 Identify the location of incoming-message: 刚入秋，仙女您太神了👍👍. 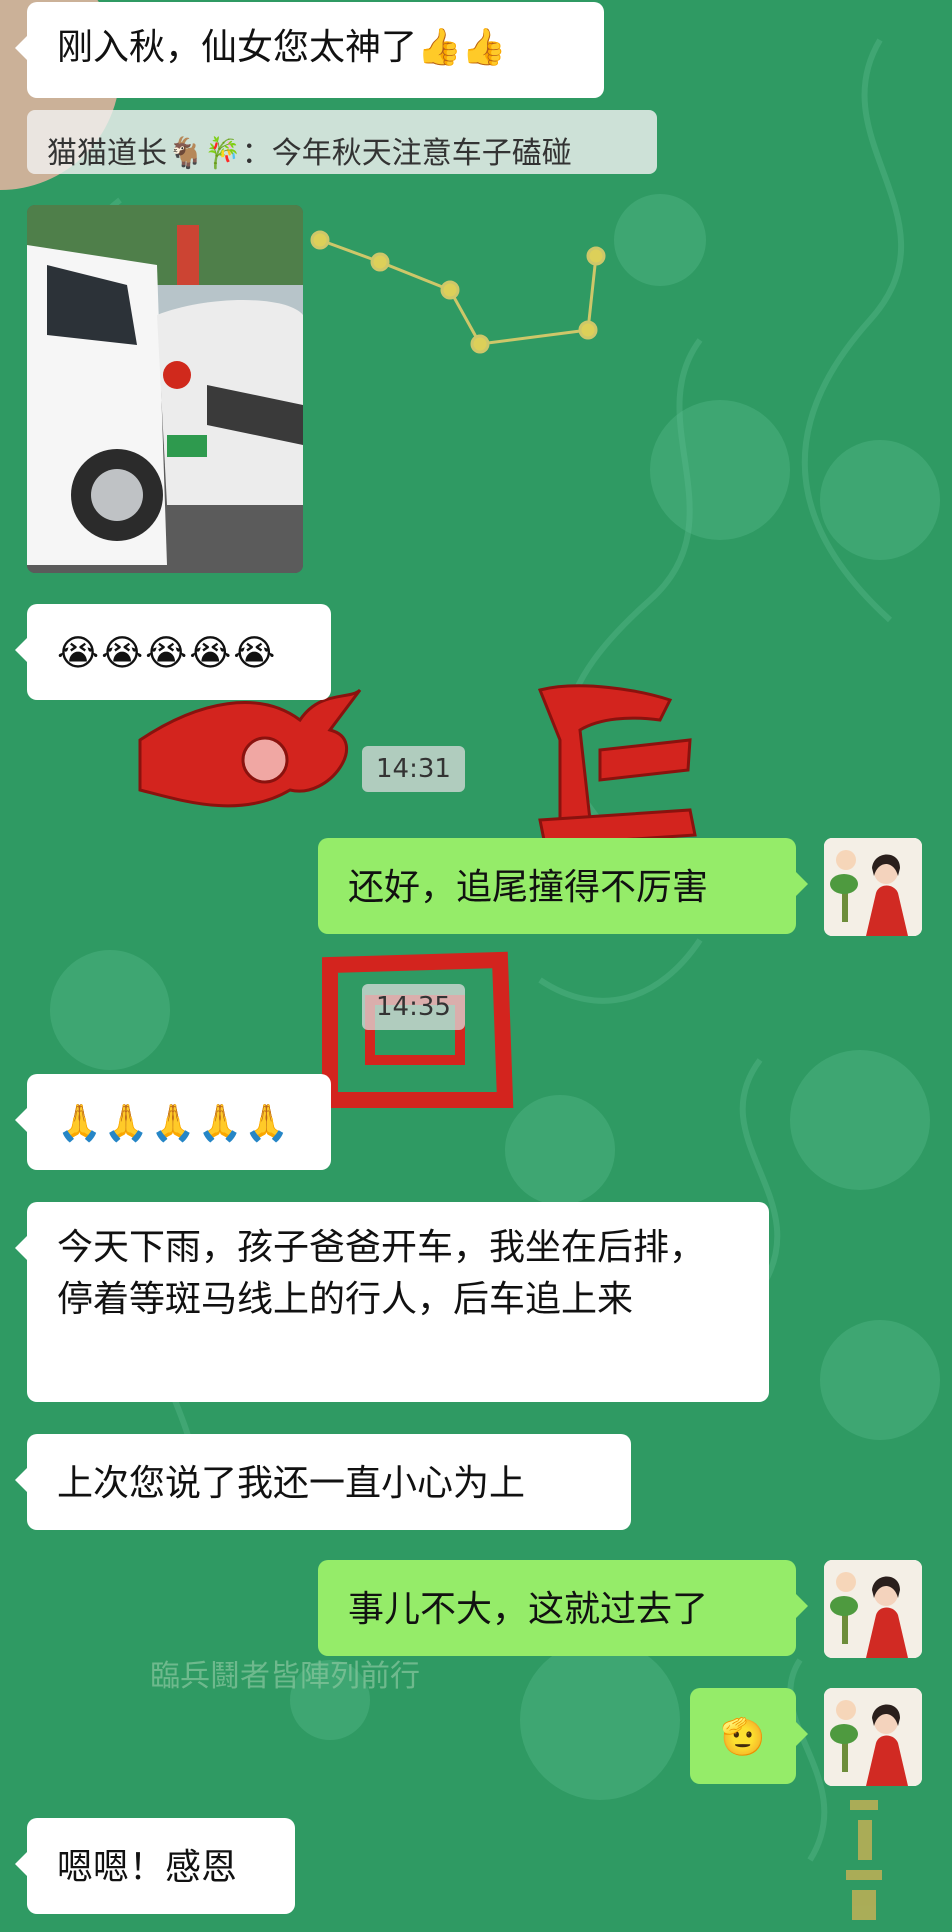
(309, 50).